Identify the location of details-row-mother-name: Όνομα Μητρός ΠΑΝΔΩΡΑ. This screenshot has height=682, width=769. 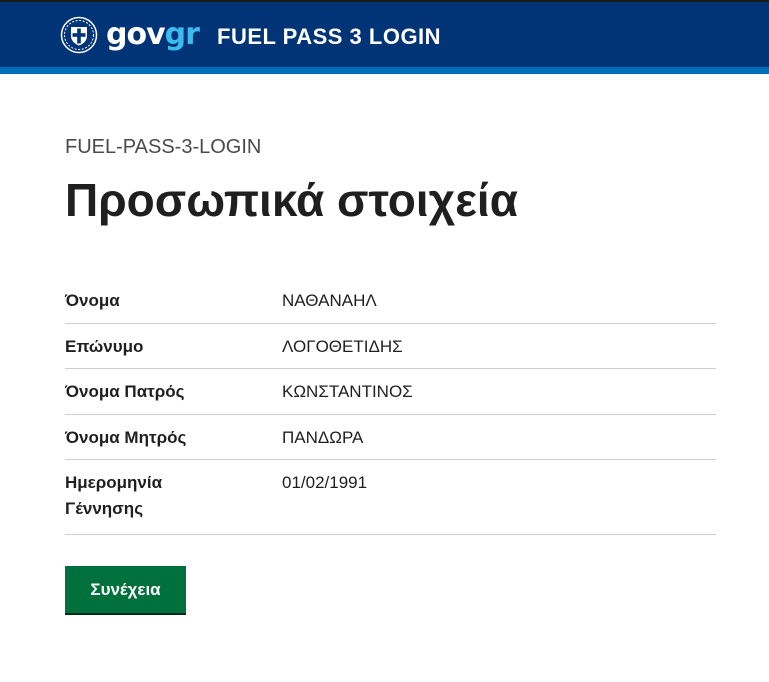
(390, 437).